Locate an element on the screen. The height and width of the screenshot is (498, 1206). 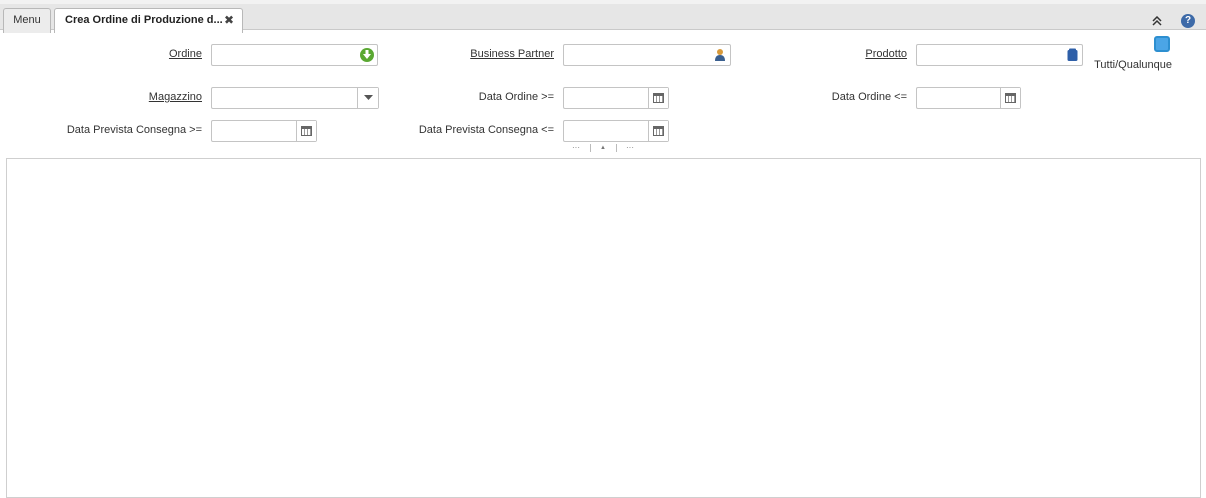
tab-bar: Menu Crea Ordine di Produzione d... ✖ ? is located at coordinates (603, 16).